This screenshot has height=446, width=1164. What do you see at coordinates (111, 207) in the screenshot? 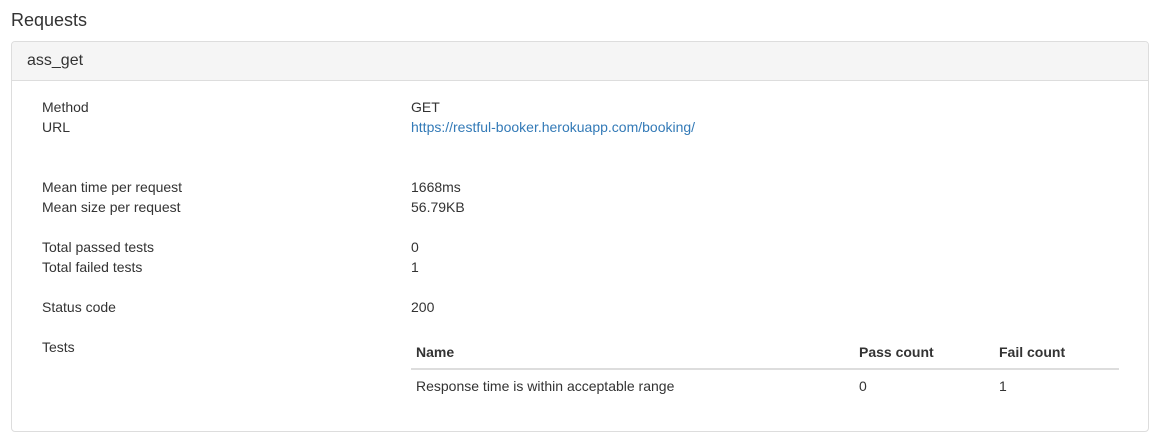
I see `mean-size-label: Mean size per request` at bounding box center [111, 207].